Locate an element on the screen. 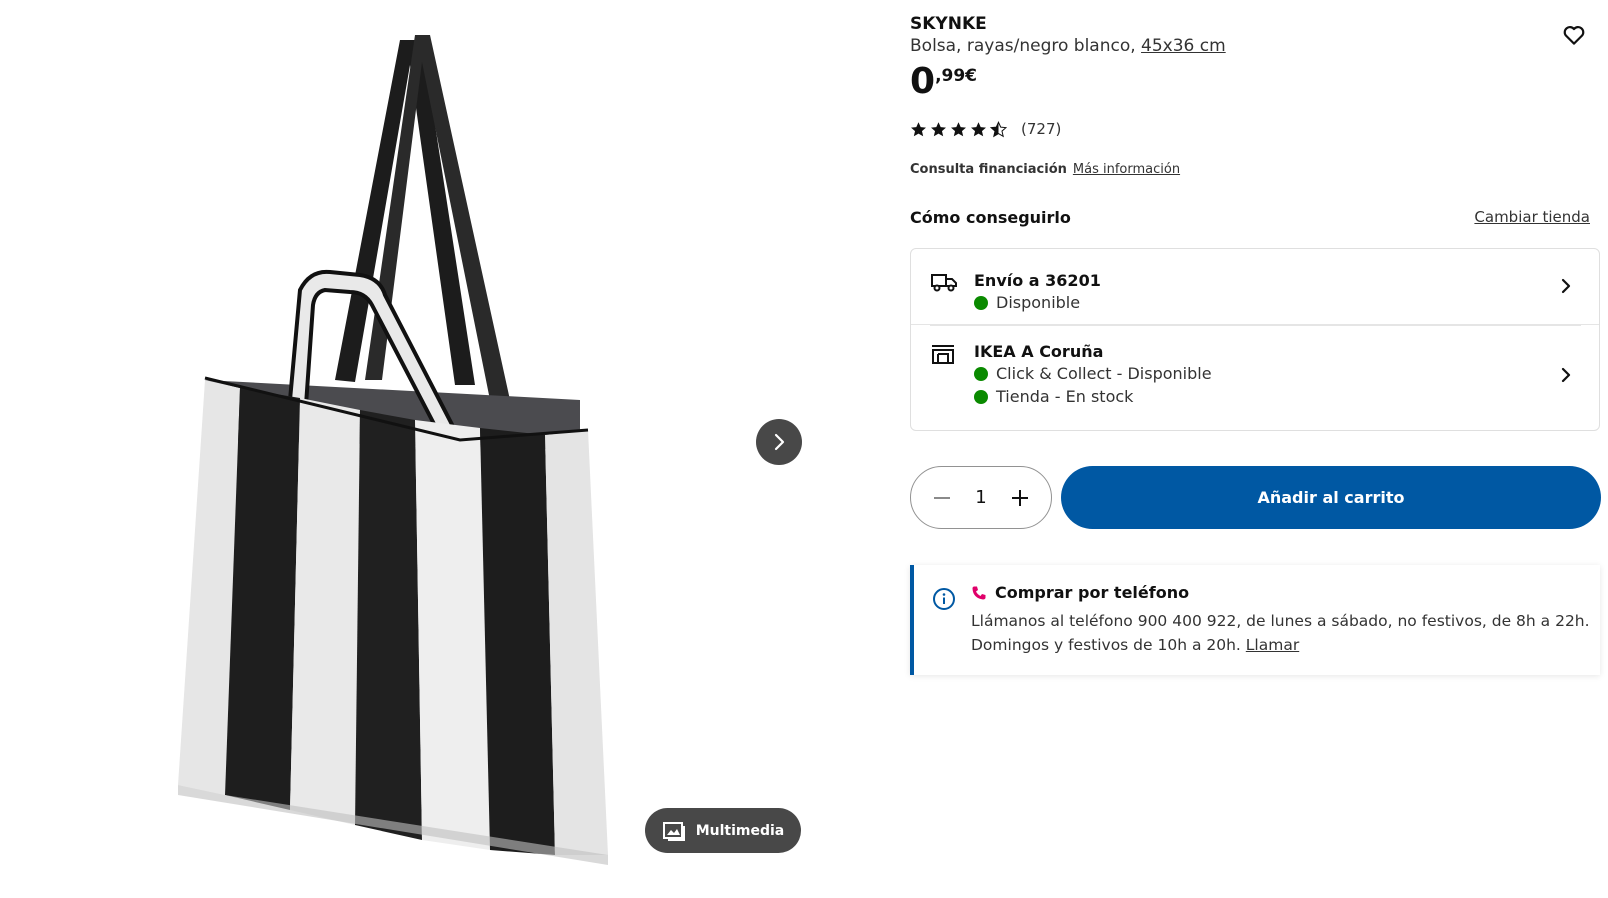 Image resolution: width=1608 pixels, height=898 pixels. multimedia-label: Multimedia is located at coordinates (740, 830).